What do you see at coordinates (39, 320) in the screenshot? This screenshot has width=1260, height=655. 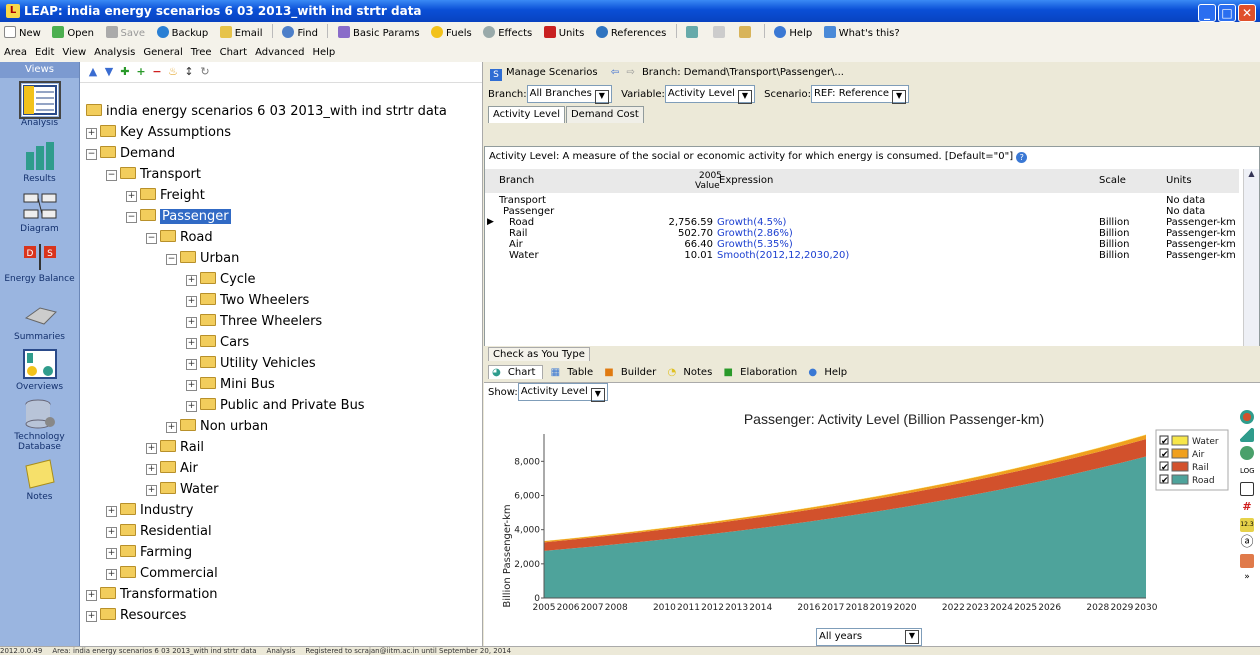 I see `view-summaries: Summaries` at bounding box center [39, 320].